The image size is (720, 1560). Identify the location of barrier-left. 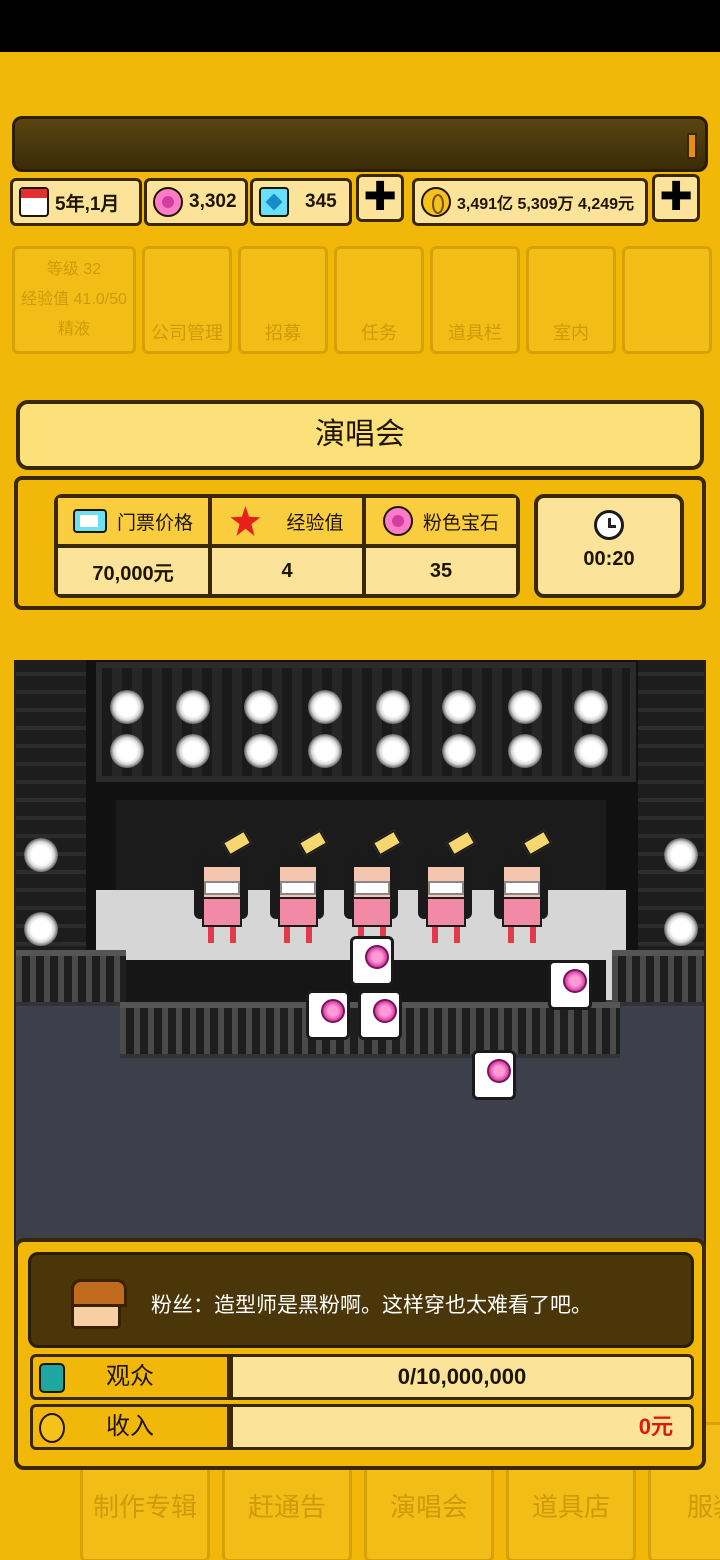
(71, 978).